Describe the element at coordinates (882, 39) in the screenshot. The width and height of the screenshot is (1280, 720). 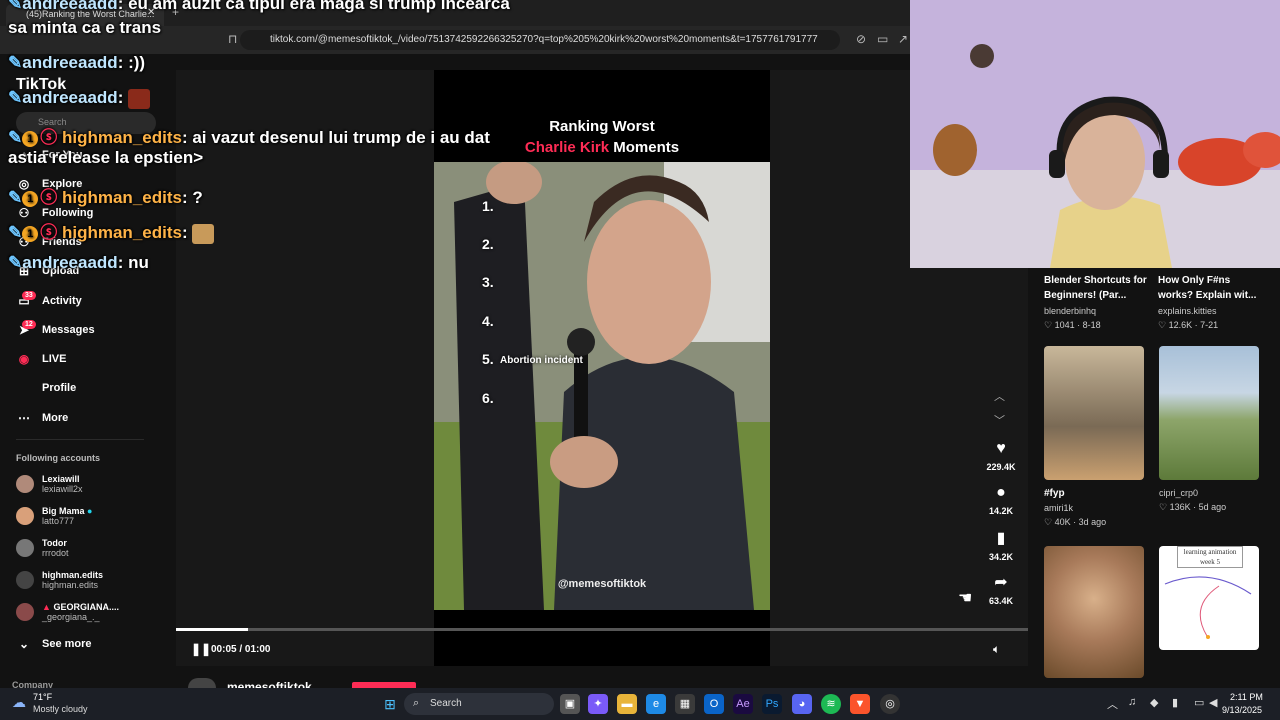
I see `window-icon: ▭` at that location.